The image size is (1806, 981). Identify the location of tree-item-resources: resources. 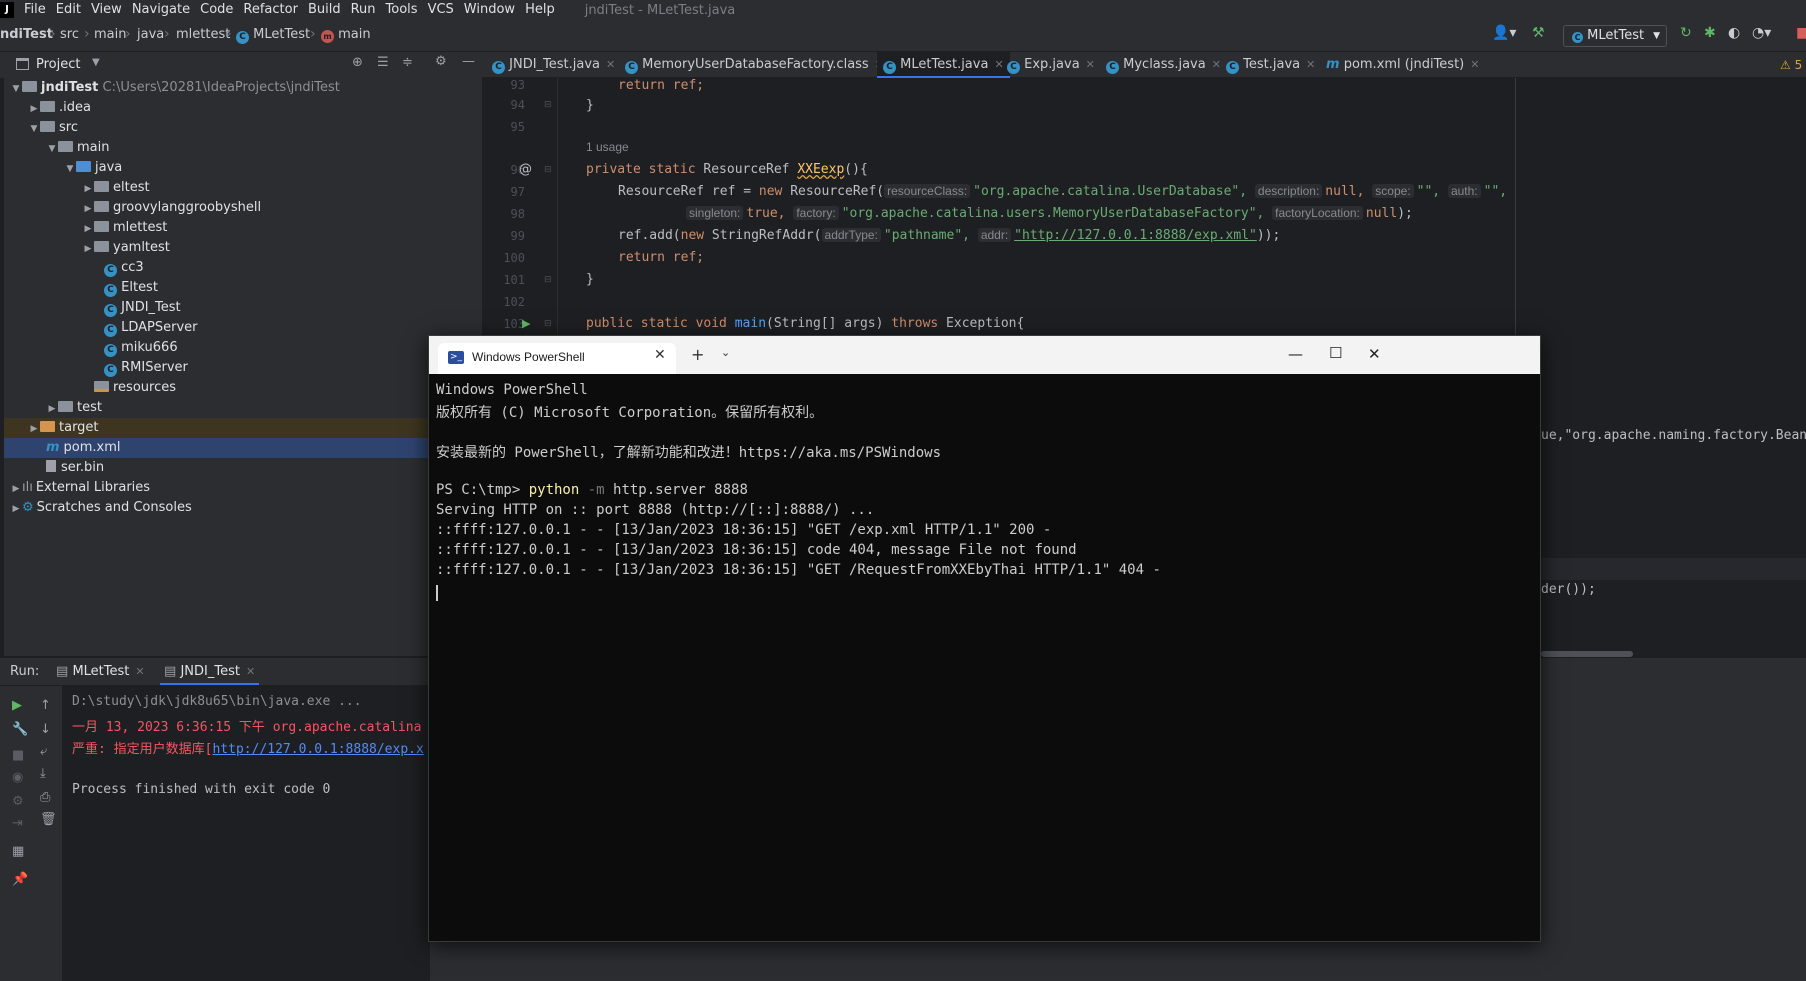
(243, 388).